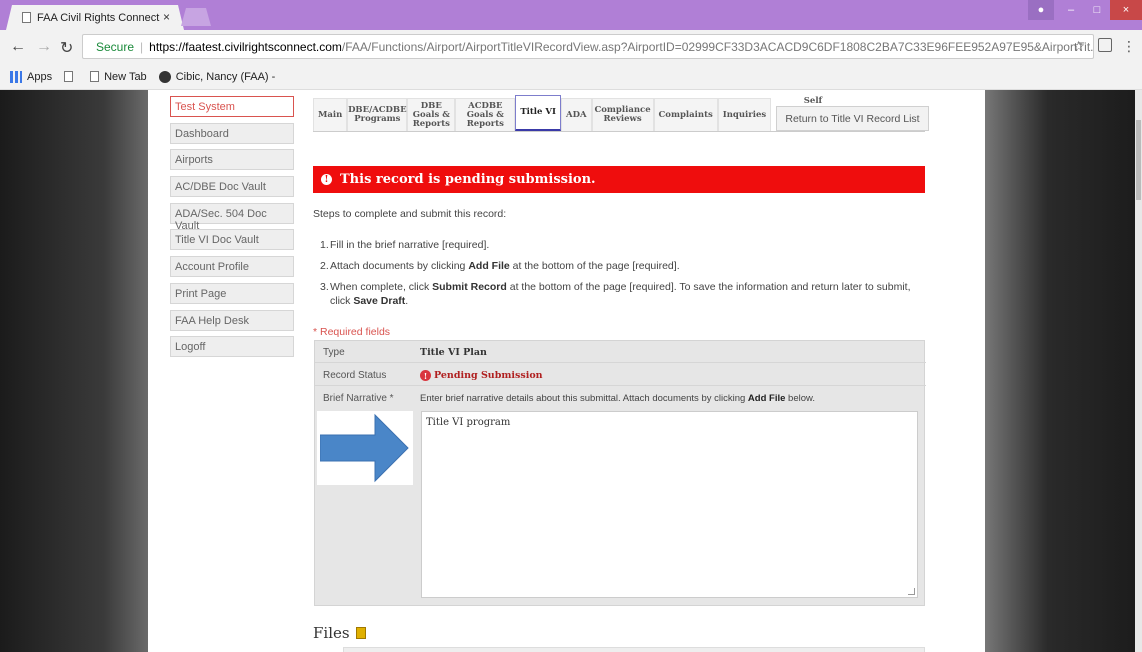  Describe the element at coordinates (245, 46) in the screenshot. I see `url-host: https://faatest.civilrightsconnect.com` at that location.